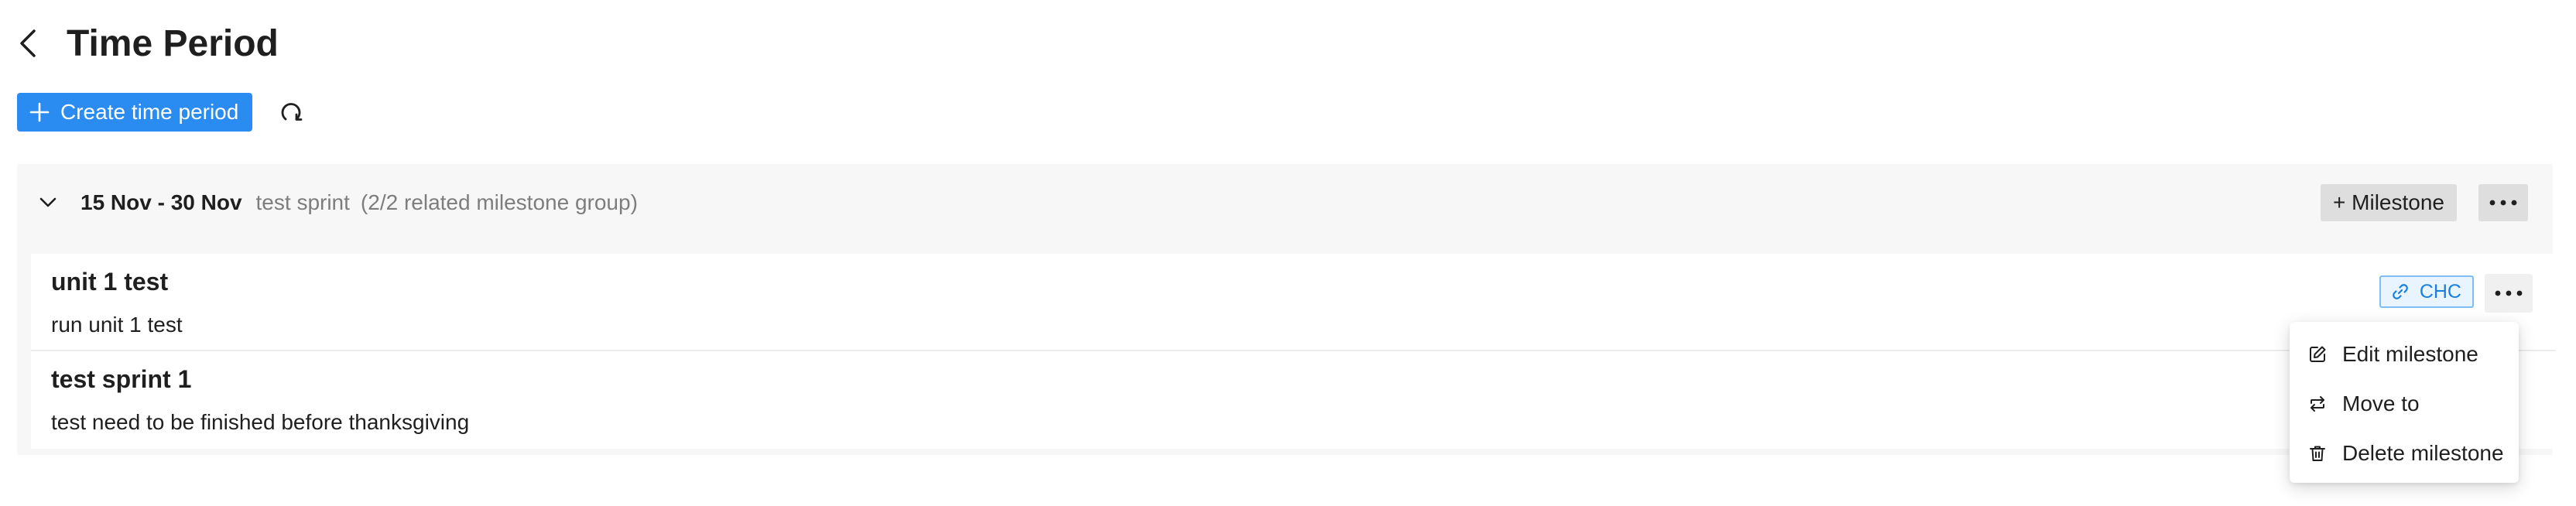 The height and width of the screenshot is (506, 2576). Describe the element at coordinates (302, 202) in the screenshot. I see `sprint-name: test sprint` at that location.